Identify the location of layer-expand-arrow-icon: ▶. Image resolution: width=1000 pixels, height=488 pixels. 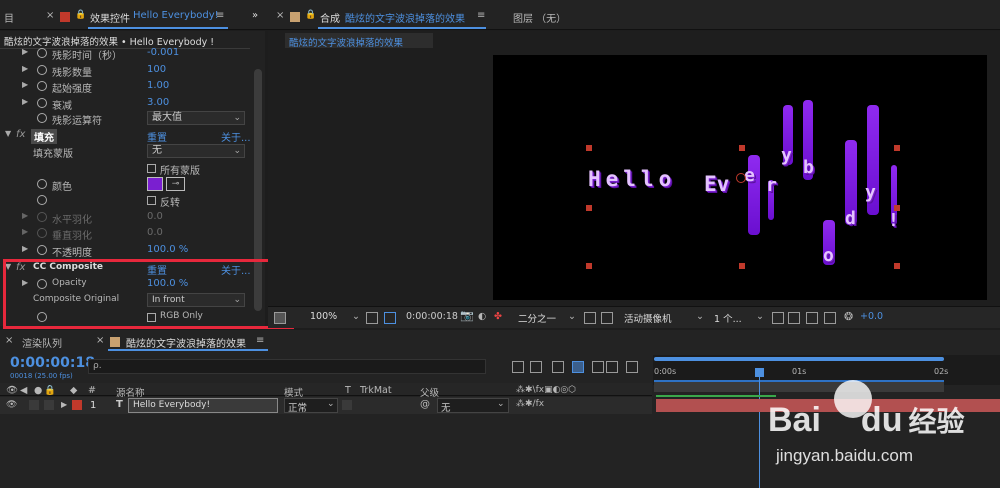
(64, 404).